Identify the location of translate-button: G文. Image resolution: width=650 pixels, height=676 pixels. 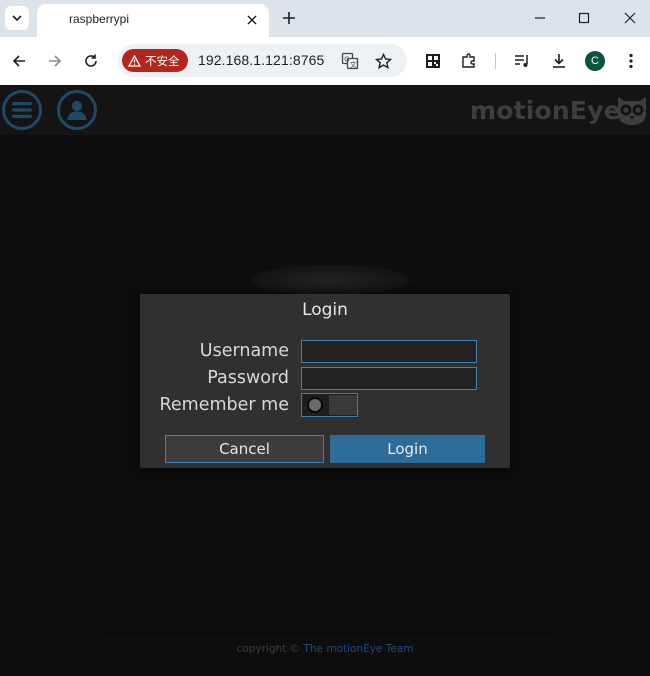
(350, 61).